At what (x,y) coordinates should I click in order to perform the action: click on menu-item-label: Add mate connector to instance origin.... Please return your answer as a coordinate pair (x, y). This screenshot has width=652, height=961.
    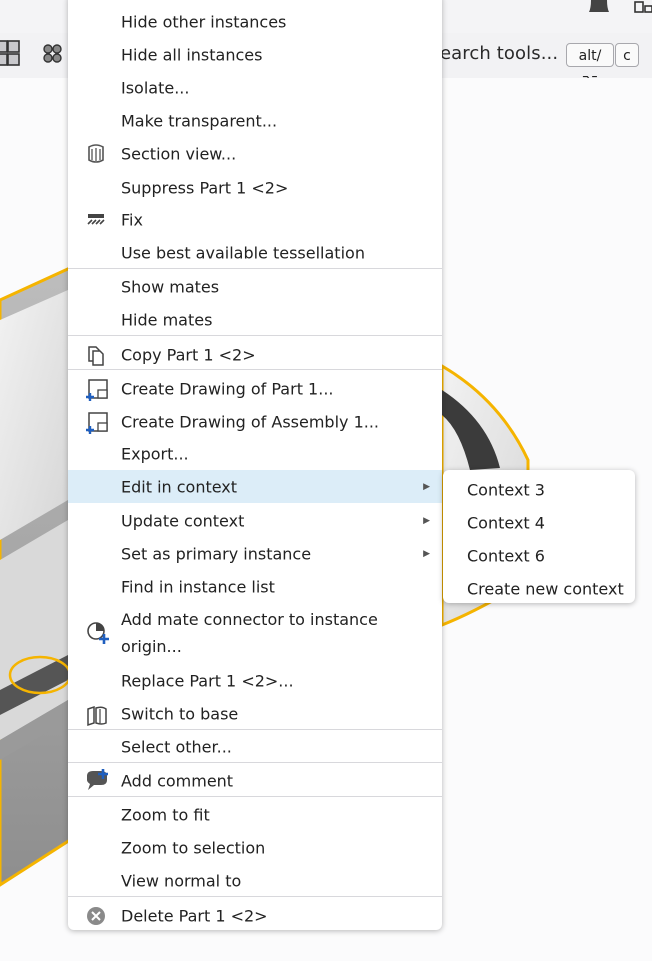
    Looking at the image, I should click on (249, 633).